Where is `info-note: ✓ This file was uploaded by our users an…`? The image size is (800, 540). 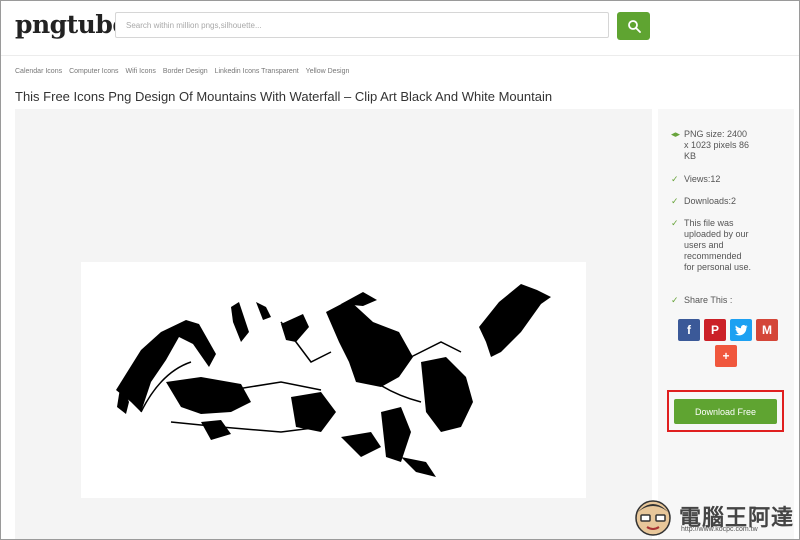 info-note: ✓ This file was uploaded by our users an… is located at coordinates (712, 245).